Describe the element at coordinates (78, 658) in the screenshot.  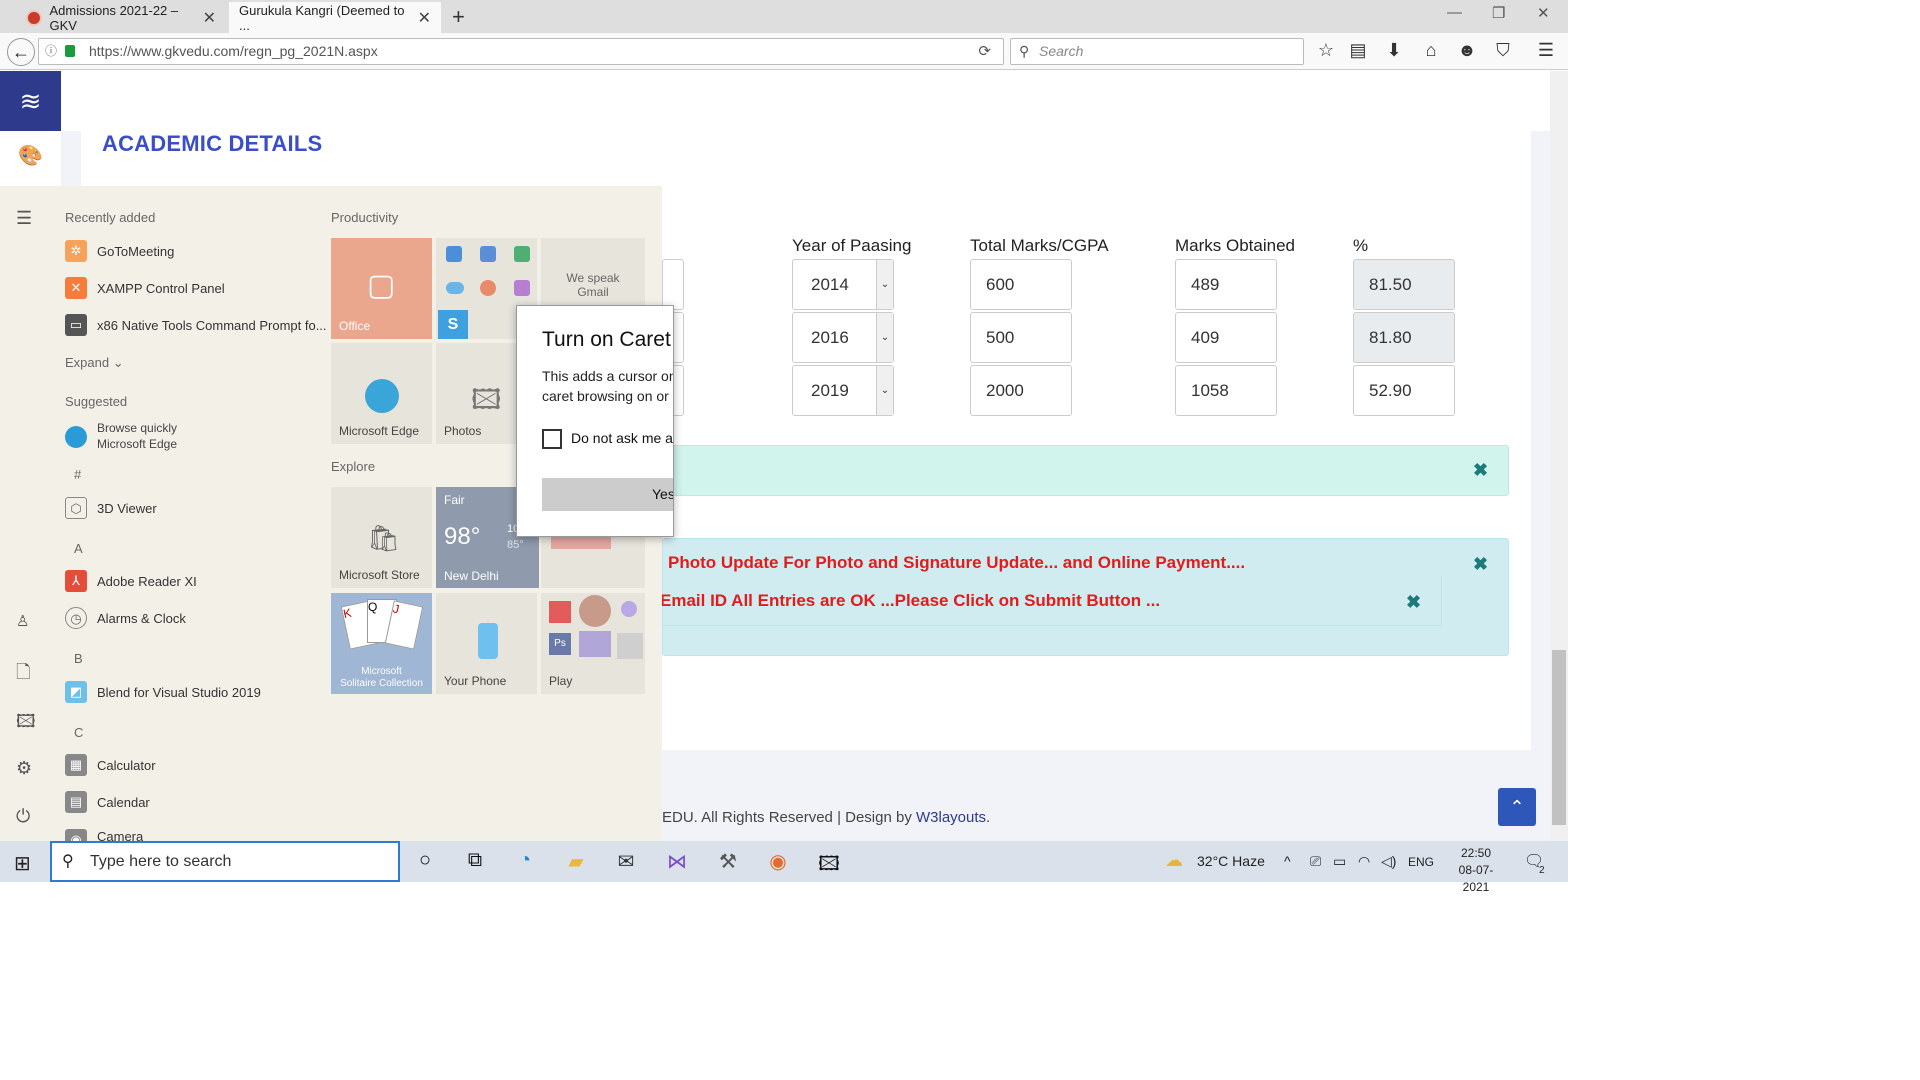
I see `letter-header: B` at that location.